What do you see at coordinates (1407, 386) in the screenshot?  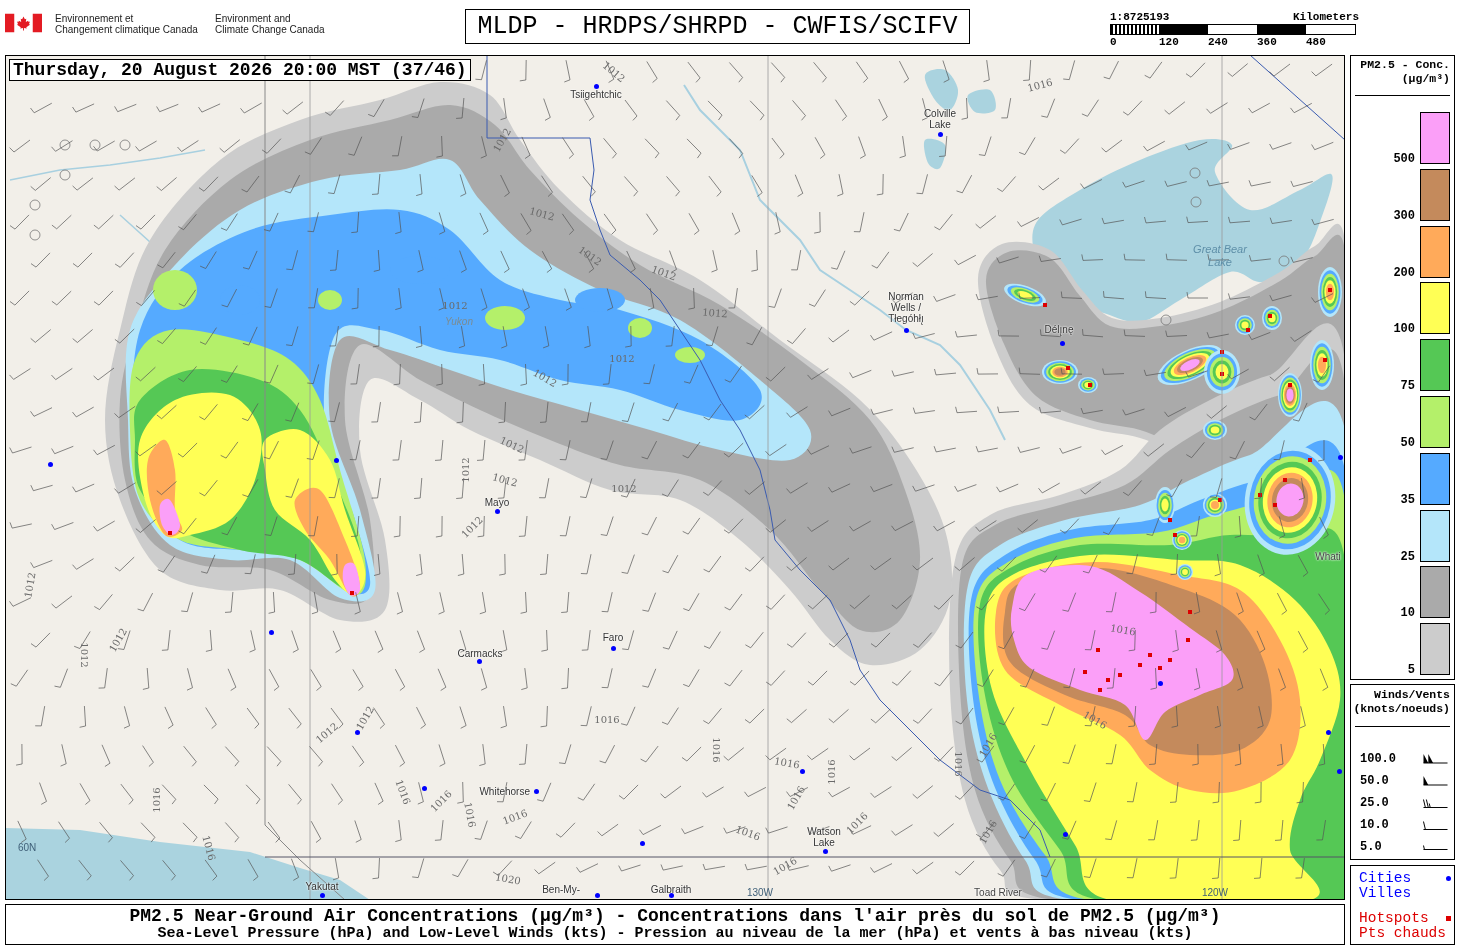 I see `legend-value: 75` at bounding box center [1407, 386].